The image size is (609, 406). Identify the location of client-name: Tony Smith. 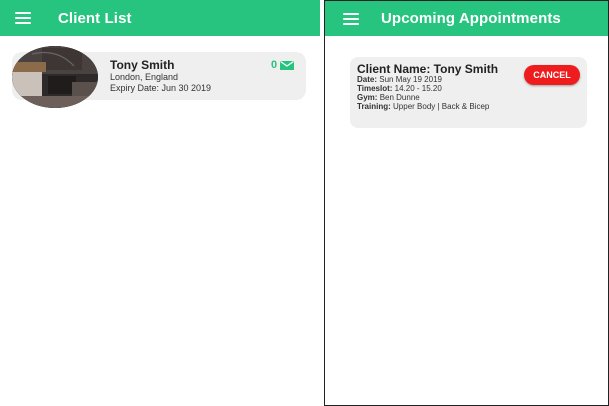
(142, 65).